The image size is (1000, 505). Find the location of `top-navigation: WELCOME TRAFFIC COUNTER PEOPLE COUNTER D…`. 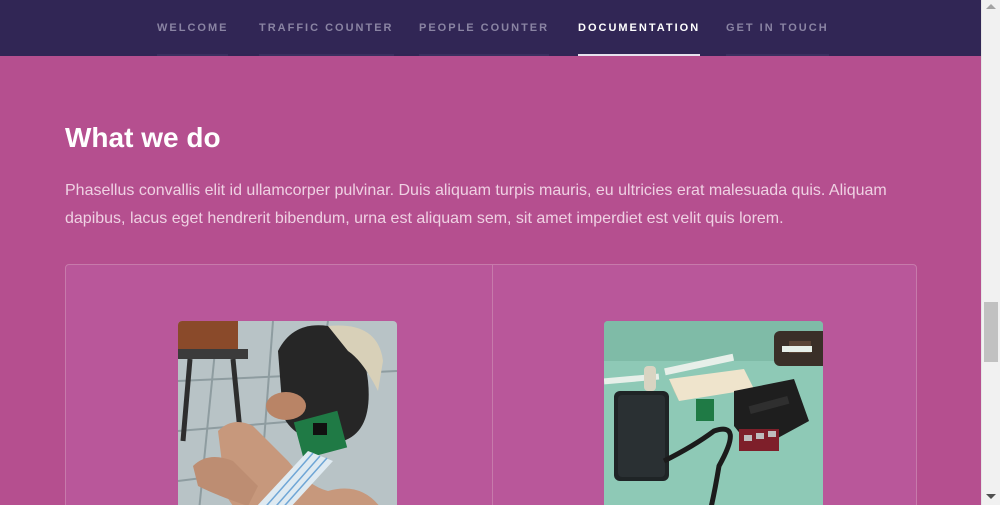

top-navigation: WELCOME TRAFFIC COUNTER PEOPLE COUNTER D… is located at coordinates (490, 28).